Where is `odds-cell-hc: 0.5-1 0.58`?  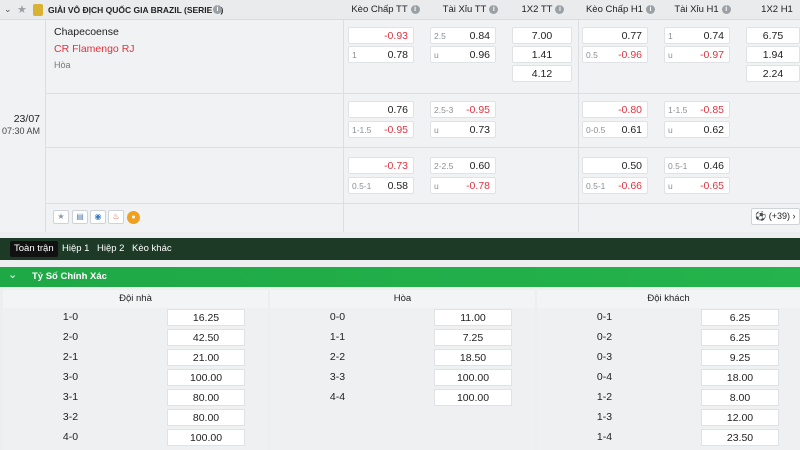 odds-cell-hc: 0.5-1 0.58 is located at coordinates (381, 185).